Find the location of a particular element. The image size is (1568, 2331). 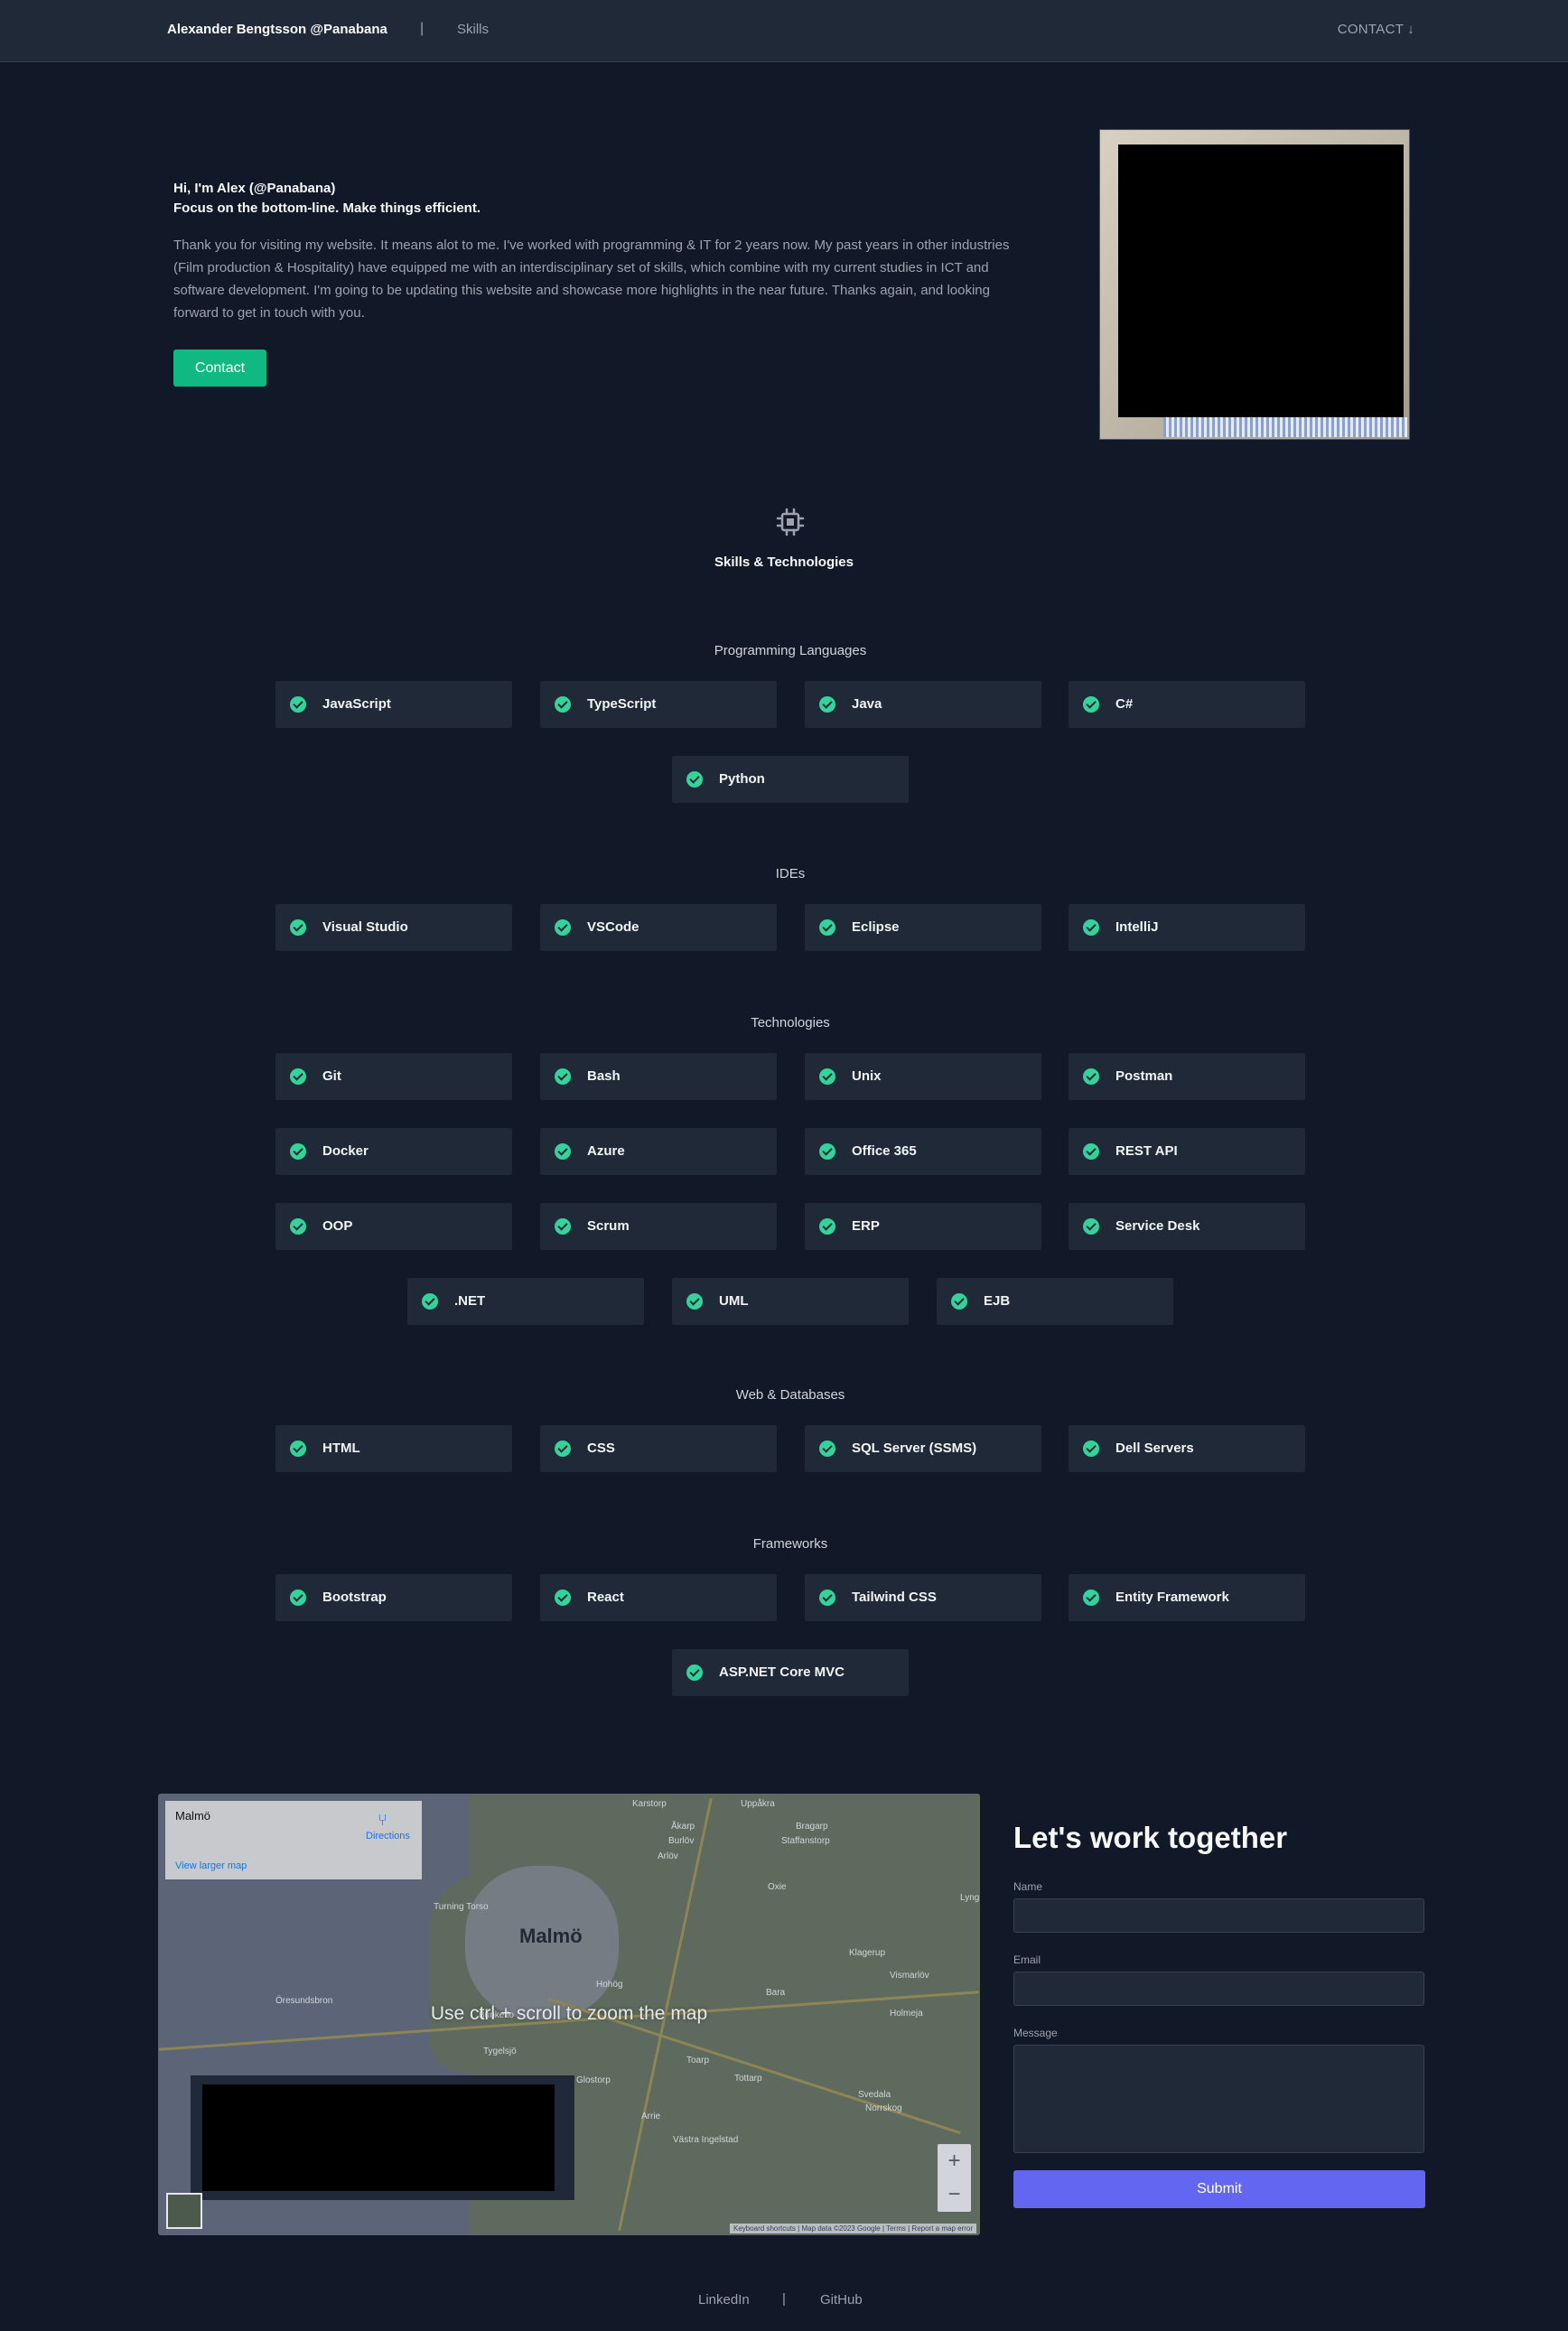

hero-contact-button: Contact is located at coordinates (220, 368).